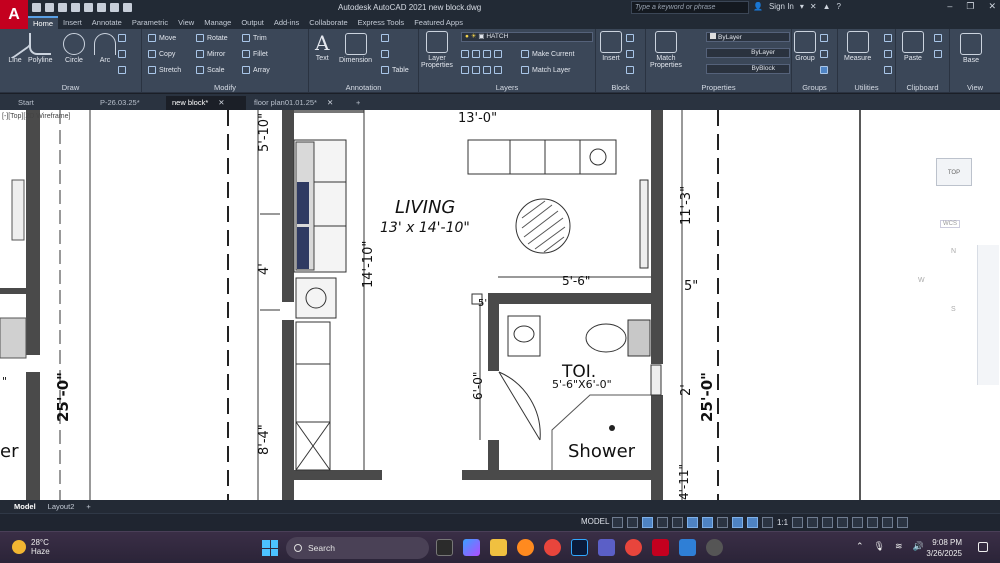  What do you see at coordinates (858, 522) in the screenshot?
I see `isolate-objects-icon` at bounding box center [858, 522].